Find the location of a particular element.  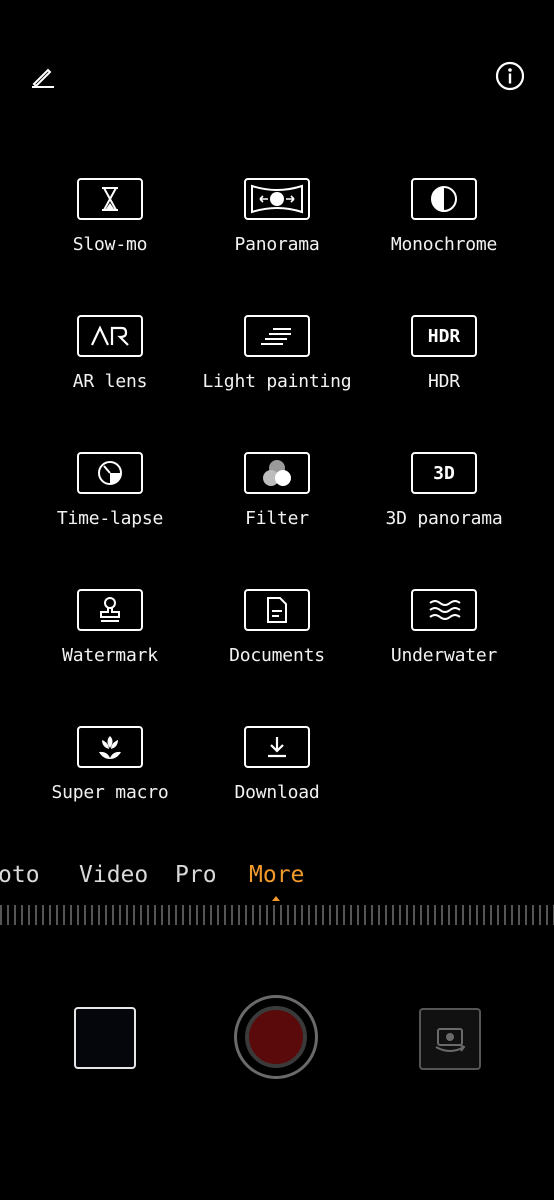

record-button is located at coordinates (276, 1037).